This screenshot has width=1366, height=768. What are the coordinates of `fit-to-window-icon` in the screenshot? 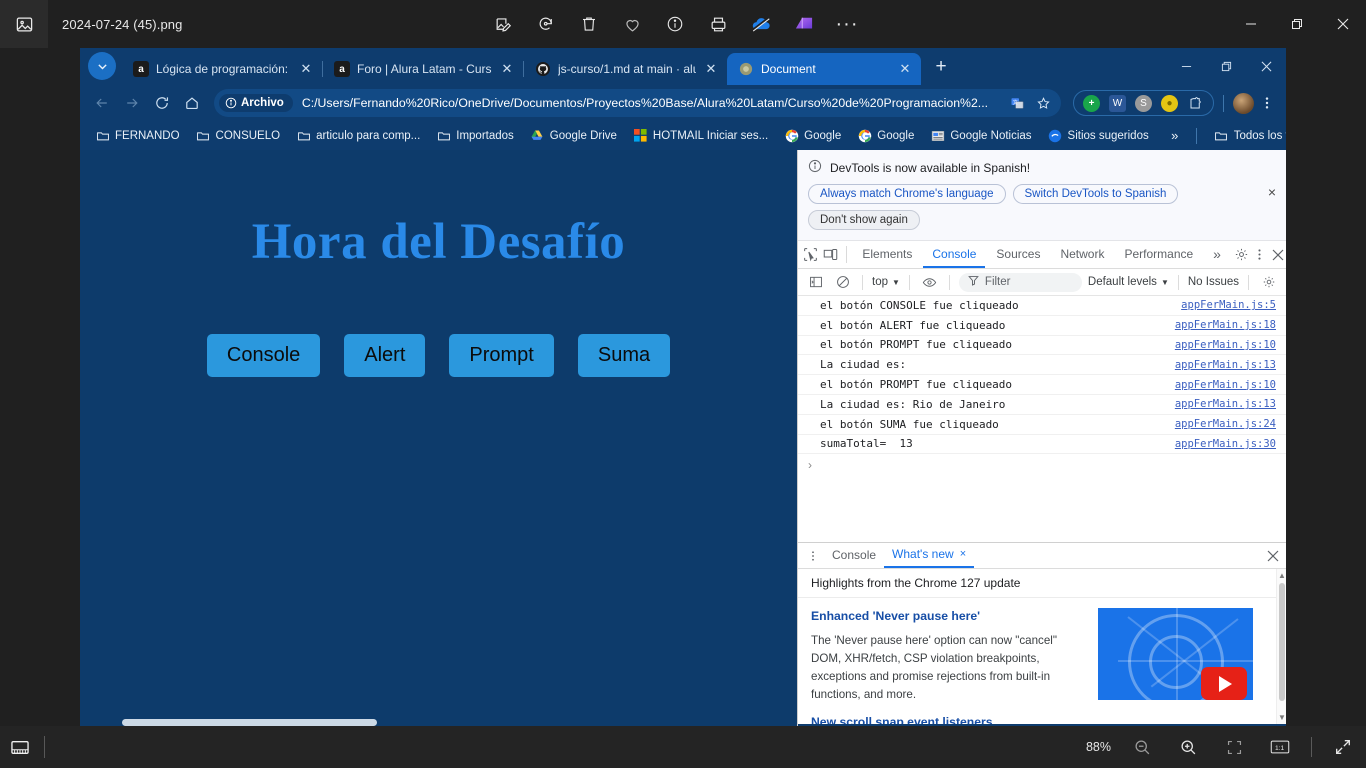 It's located at (1234, 747).